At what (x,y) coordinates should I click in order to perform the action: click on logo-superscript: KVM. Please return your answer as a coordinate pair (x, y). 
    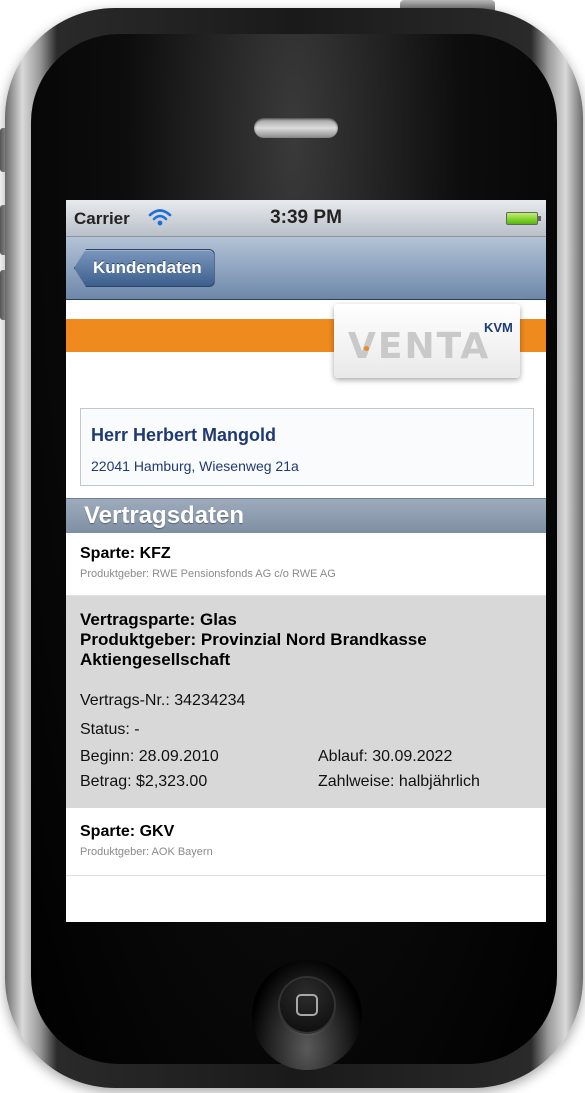
    Looking at the image, I should click on (498, 327).